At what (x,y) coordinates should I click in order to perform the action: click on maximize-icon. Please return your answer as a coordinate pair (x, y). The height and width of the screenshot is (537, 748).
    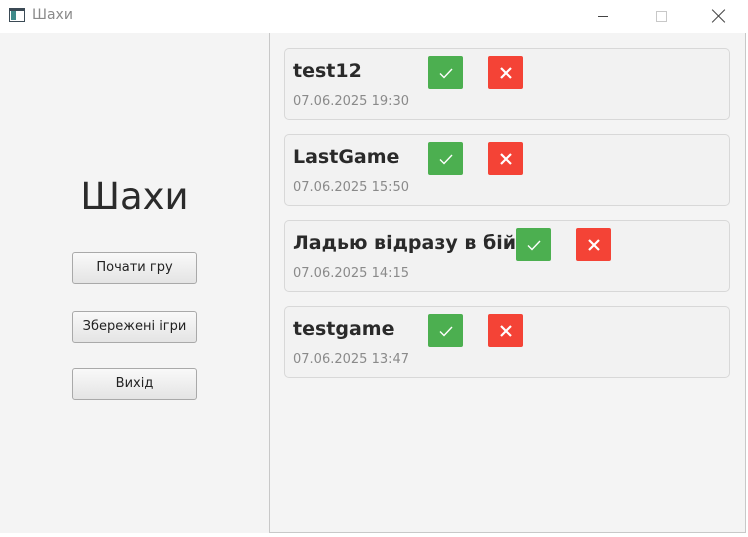
    Looking at the image, I should click on (661, 16).